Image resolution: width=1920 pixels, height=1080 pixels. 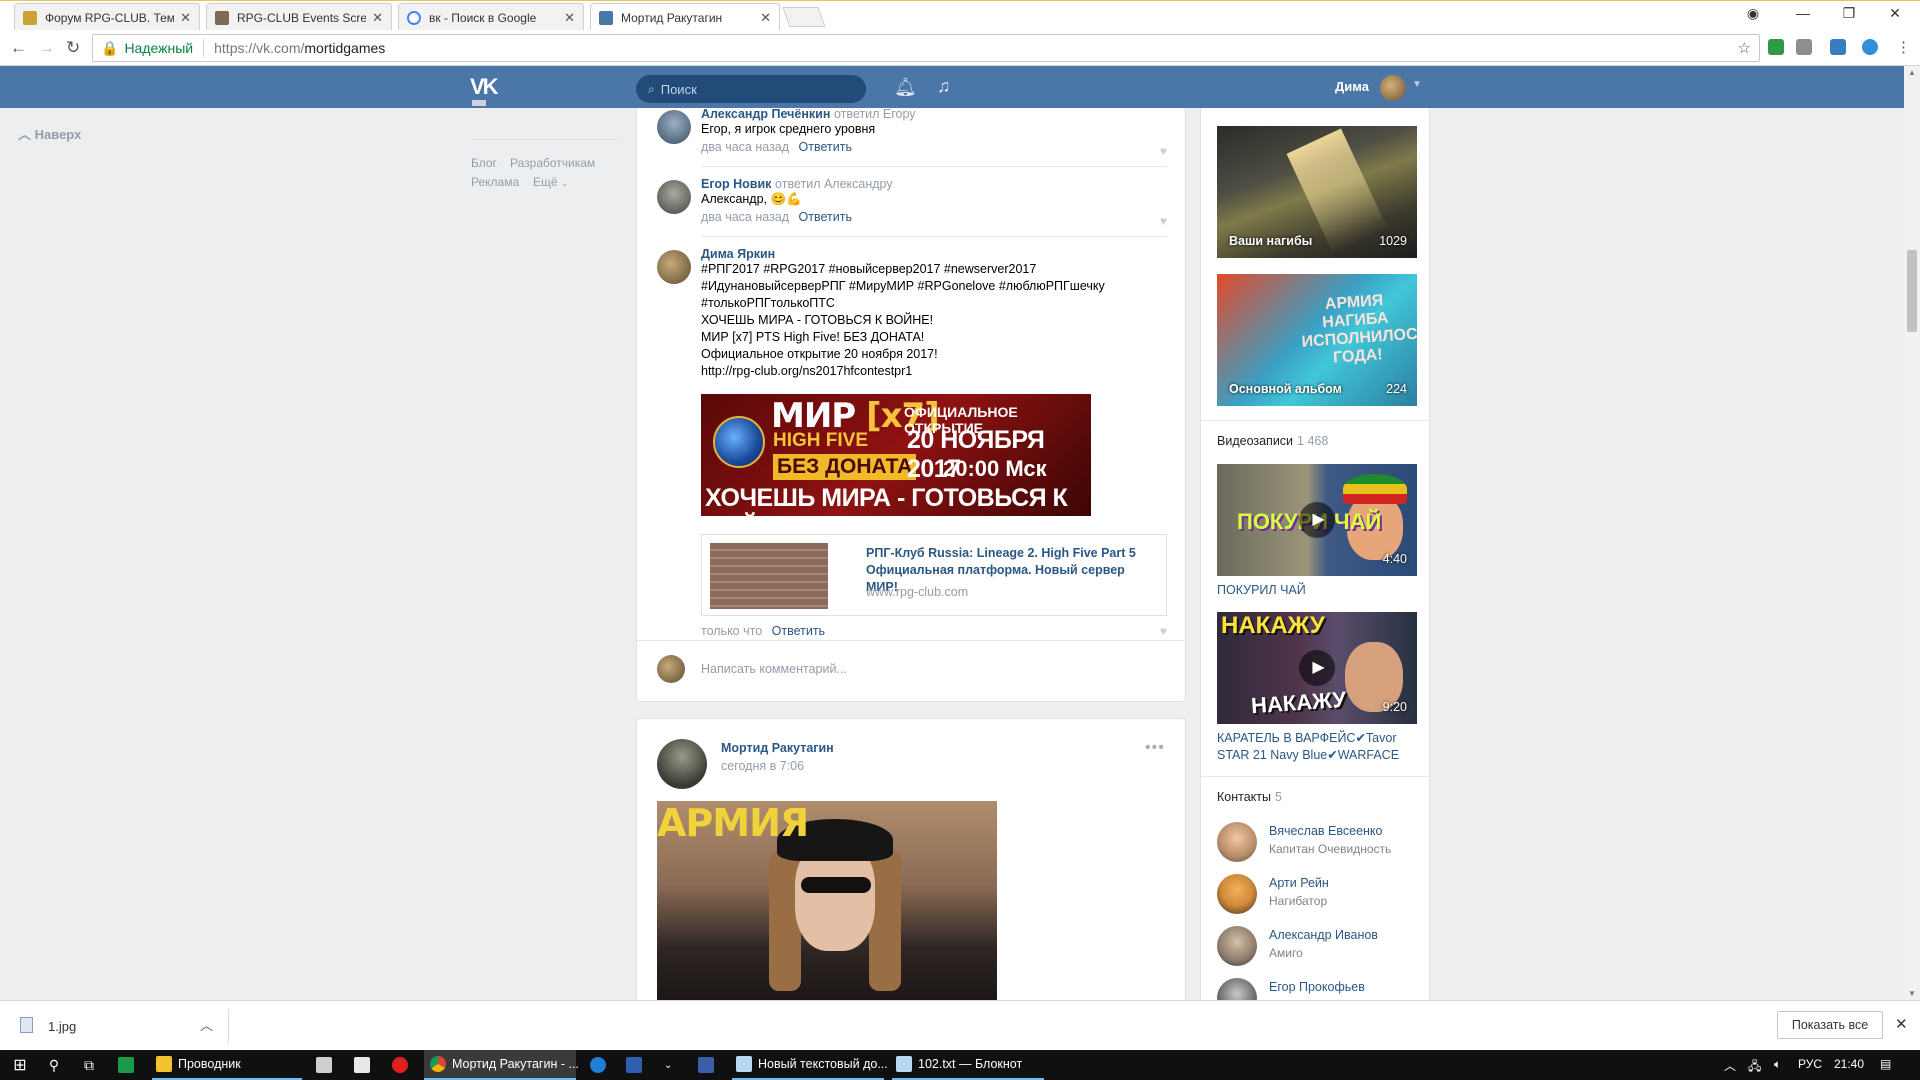 I want to click on video-thumbnail: НАКАЖУ НАКАЖУ ▶ 9:20, so click(x=1317, y=668).